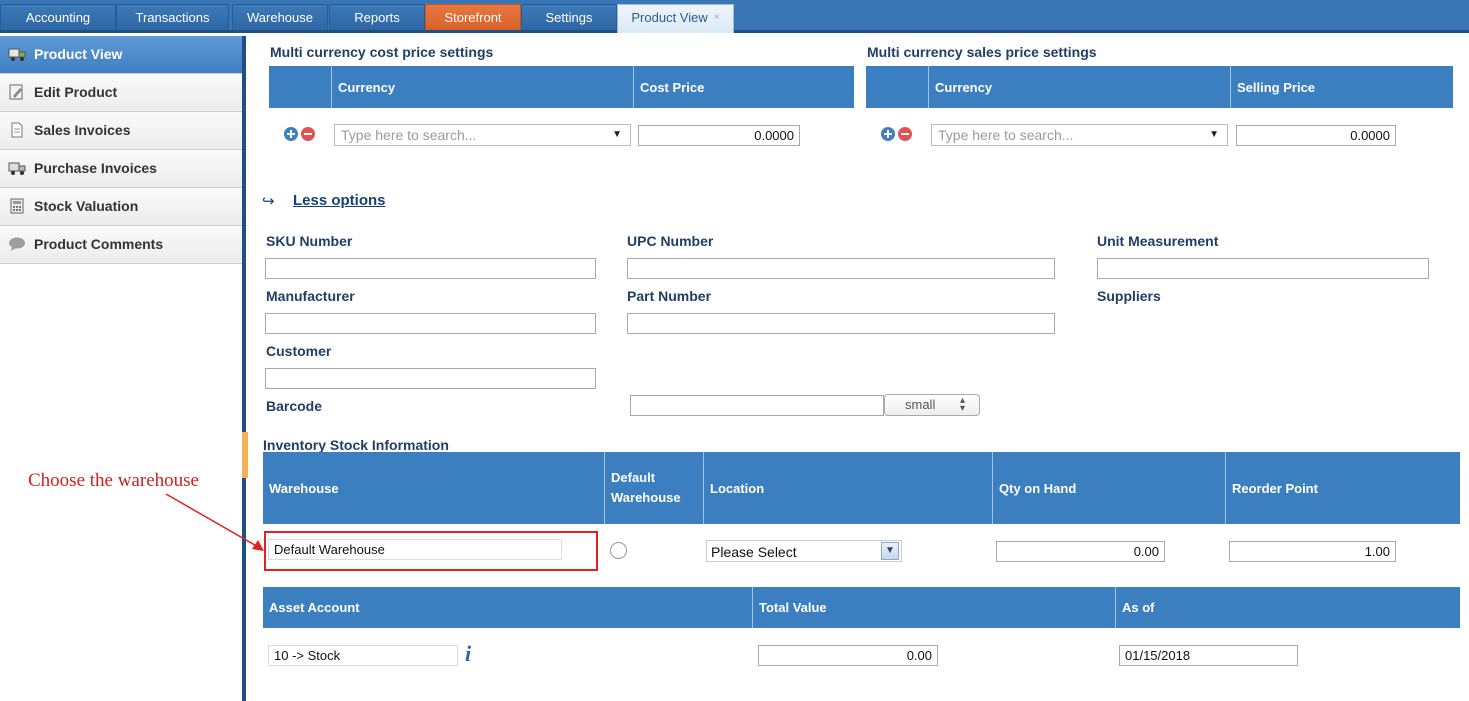 This screenshot has height=701, width=1469. I want to click on close-icon: ×, so click(717, 17).